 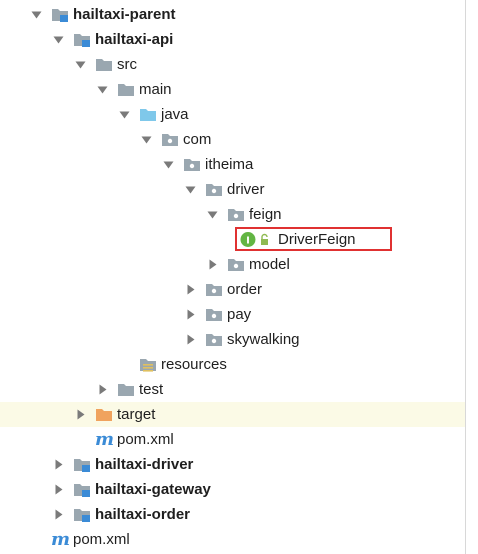 I want to click on tree-row-driverfeign: I DriverFeign, so click(x=232, y=239).